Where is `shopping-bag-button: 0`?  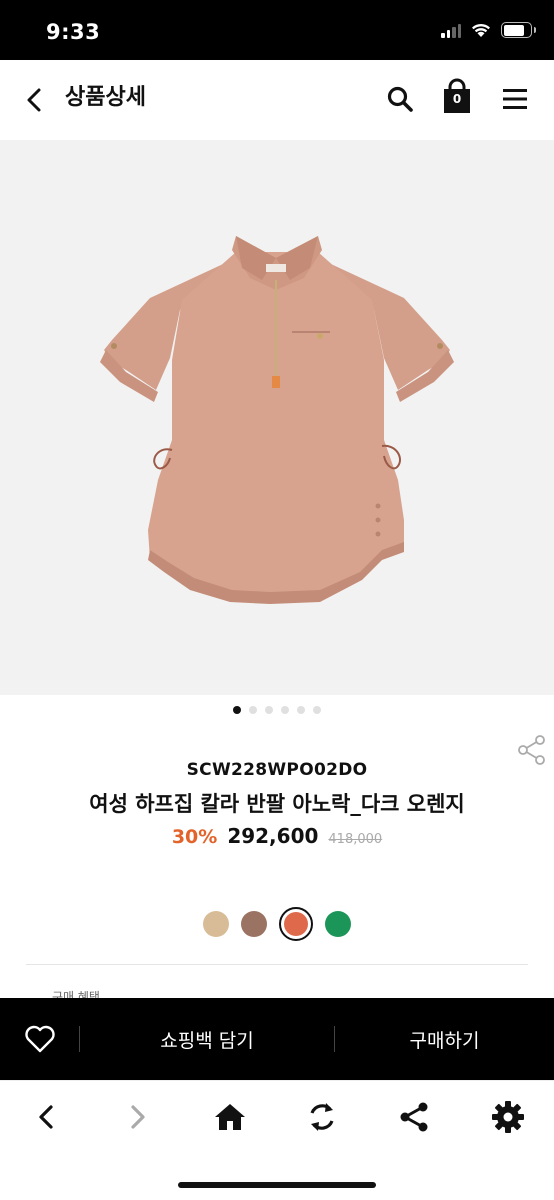
shopping-bag-button: 0 is located at coordinates (457, 97).